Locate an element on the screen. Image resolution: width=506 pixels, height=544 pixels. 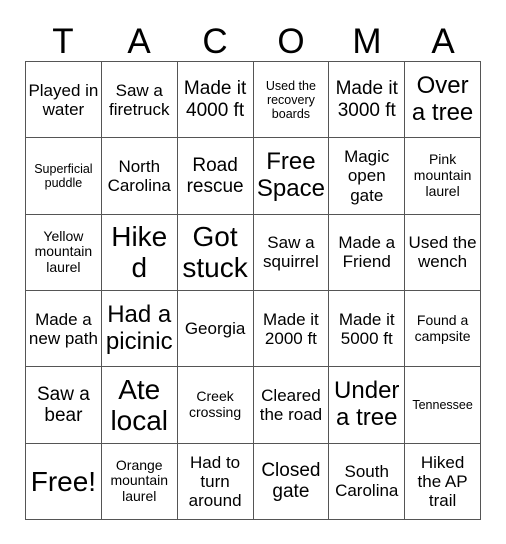
bingo-cell-label: Made a Friend is located at coordinates (367, 252).